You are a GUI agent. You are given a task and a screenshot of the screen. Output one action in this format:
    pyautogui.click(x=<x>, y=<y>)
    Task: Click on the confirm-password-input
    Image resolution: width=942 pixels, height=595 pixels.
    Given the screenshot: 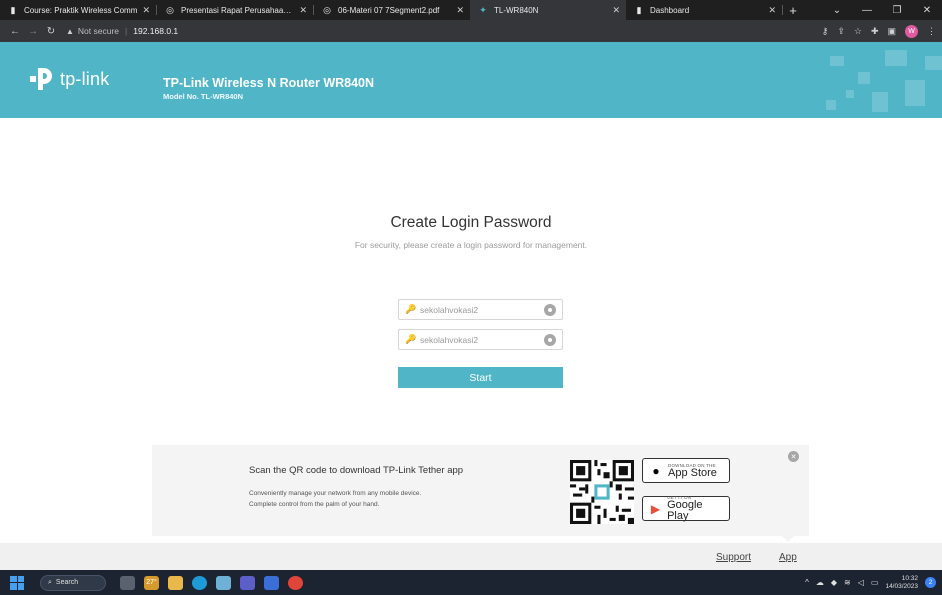 What is the action you would take?
    pyautogui.click(x=482, y=339)
    